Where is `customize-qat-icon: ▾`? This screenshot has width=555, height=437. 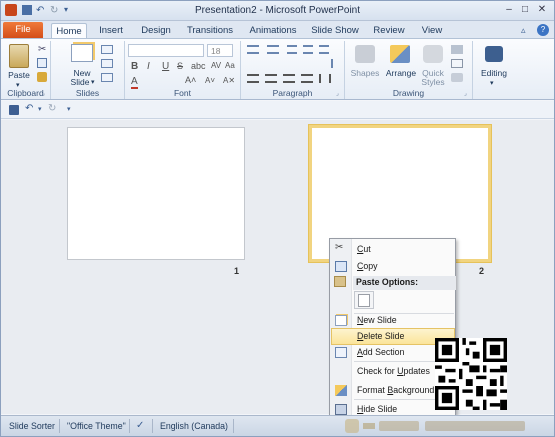
customize-qat-icon: ▾ is located at coordinates (69, 109).